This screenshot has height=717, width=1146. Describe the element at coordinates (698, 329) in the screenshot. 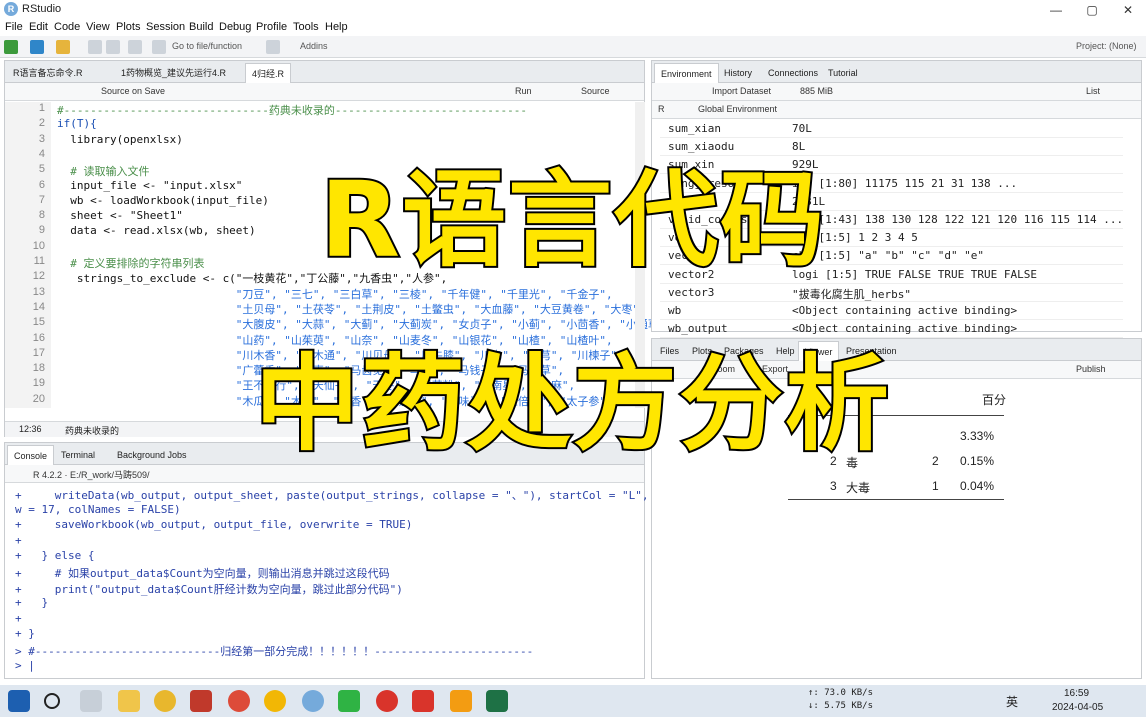

I see `env-var-name: wb_output` at that location.